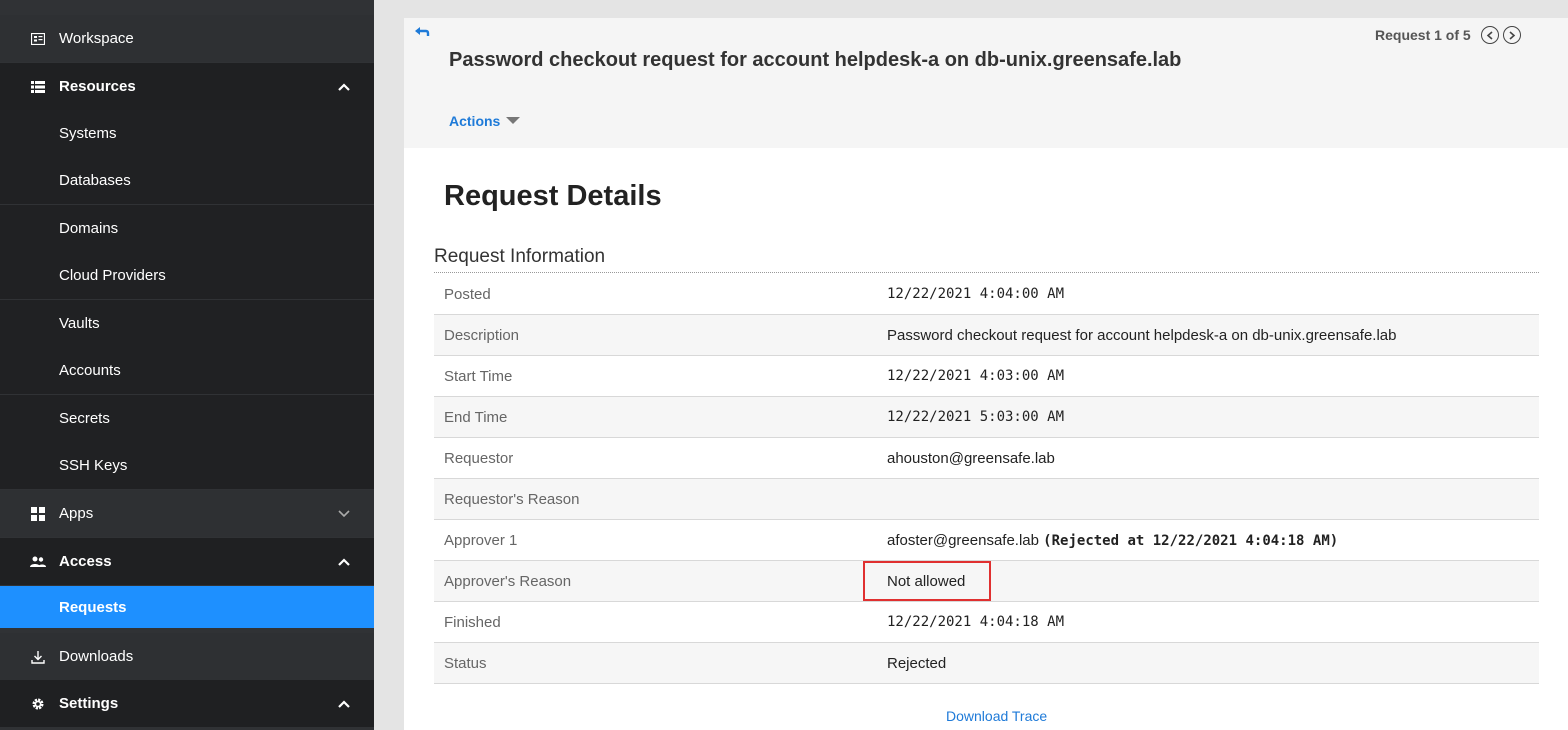 The image size is (1568, 730). Describe the element at coordinates (112, 275) in the screenshot. I see `sidebar-item-label: Cloud Providers` at that location.